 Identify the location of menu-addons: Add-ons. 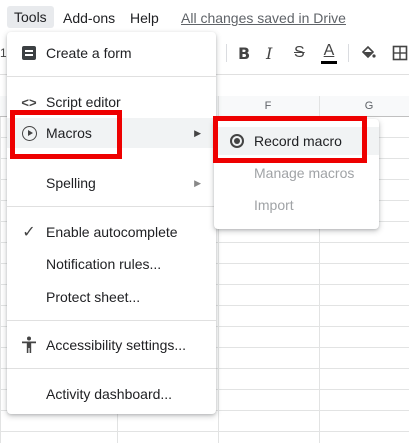
(89, 18).